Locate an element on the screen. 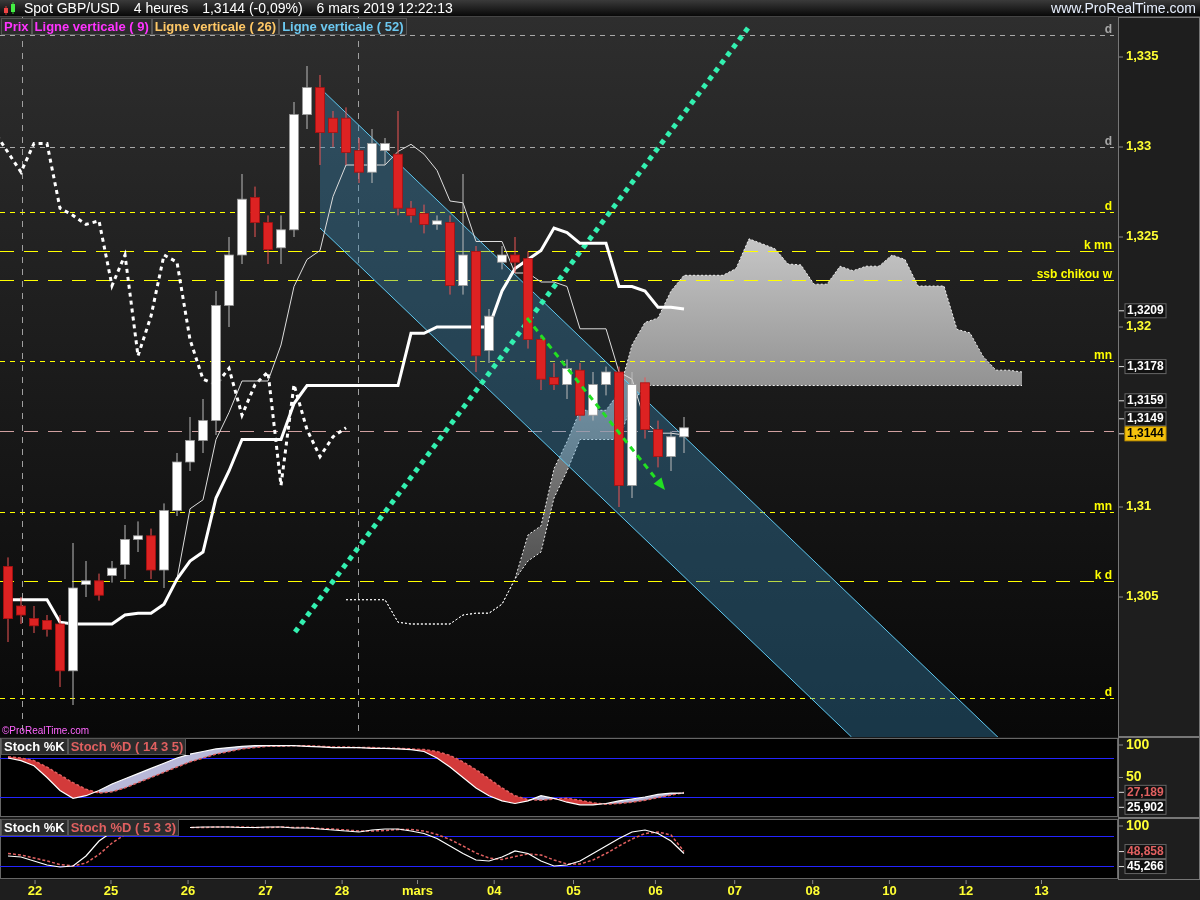 This screenshot has width=1200, height=900. copyright-label: ©ProRealTime.com is located at coordinates (46, 730).